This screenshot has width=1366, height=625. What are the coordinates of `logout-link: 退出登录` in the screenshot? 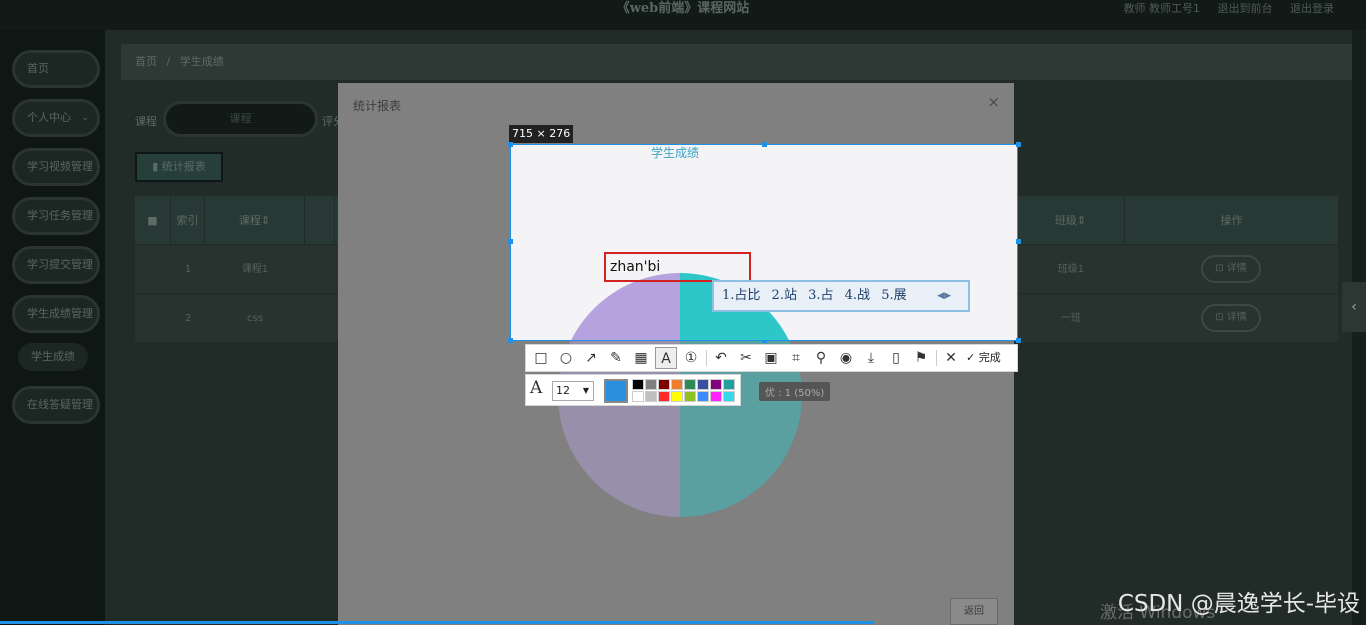 It's located at (1312, 8).